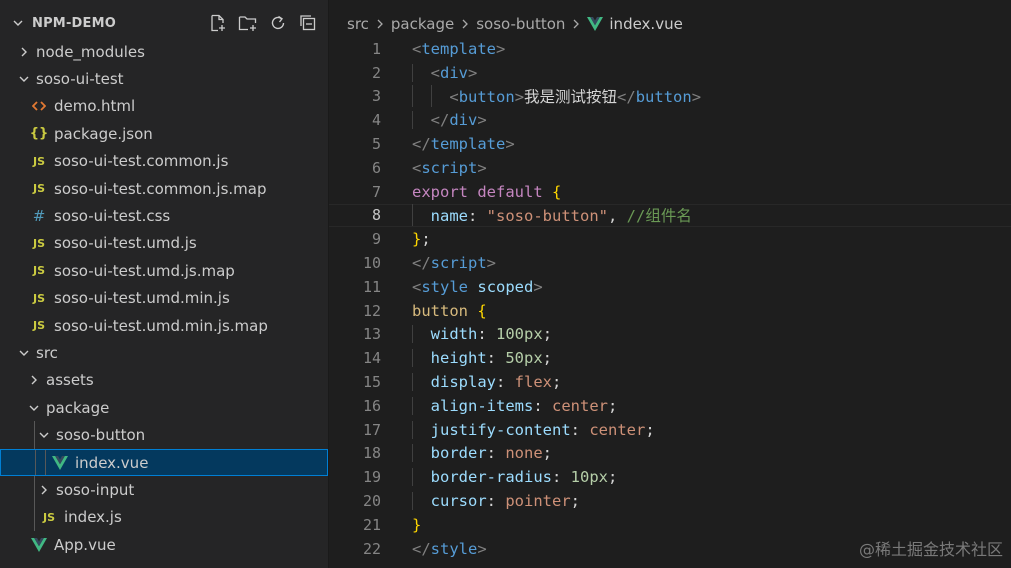 The image size is (1011, 568). What do you see at coordinates (589, 477) in the screenshot?
I see `code-token: 10px` at bounding box center [589, 477].